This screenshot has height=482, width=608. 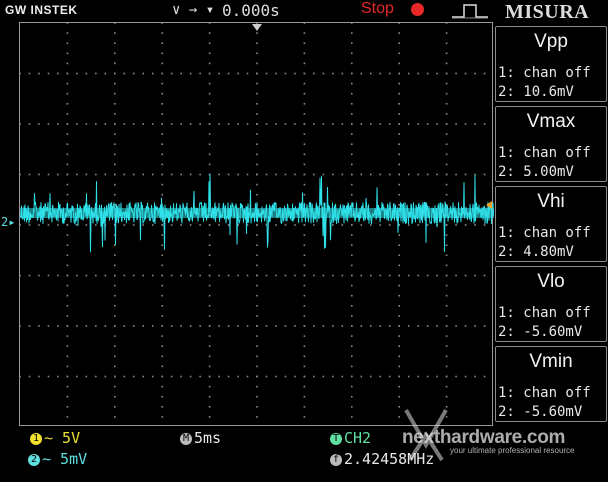 I want to click on measurement-vmin: Vmin 1: chan off 2: -5.60mV, so click(x=551, y=384).